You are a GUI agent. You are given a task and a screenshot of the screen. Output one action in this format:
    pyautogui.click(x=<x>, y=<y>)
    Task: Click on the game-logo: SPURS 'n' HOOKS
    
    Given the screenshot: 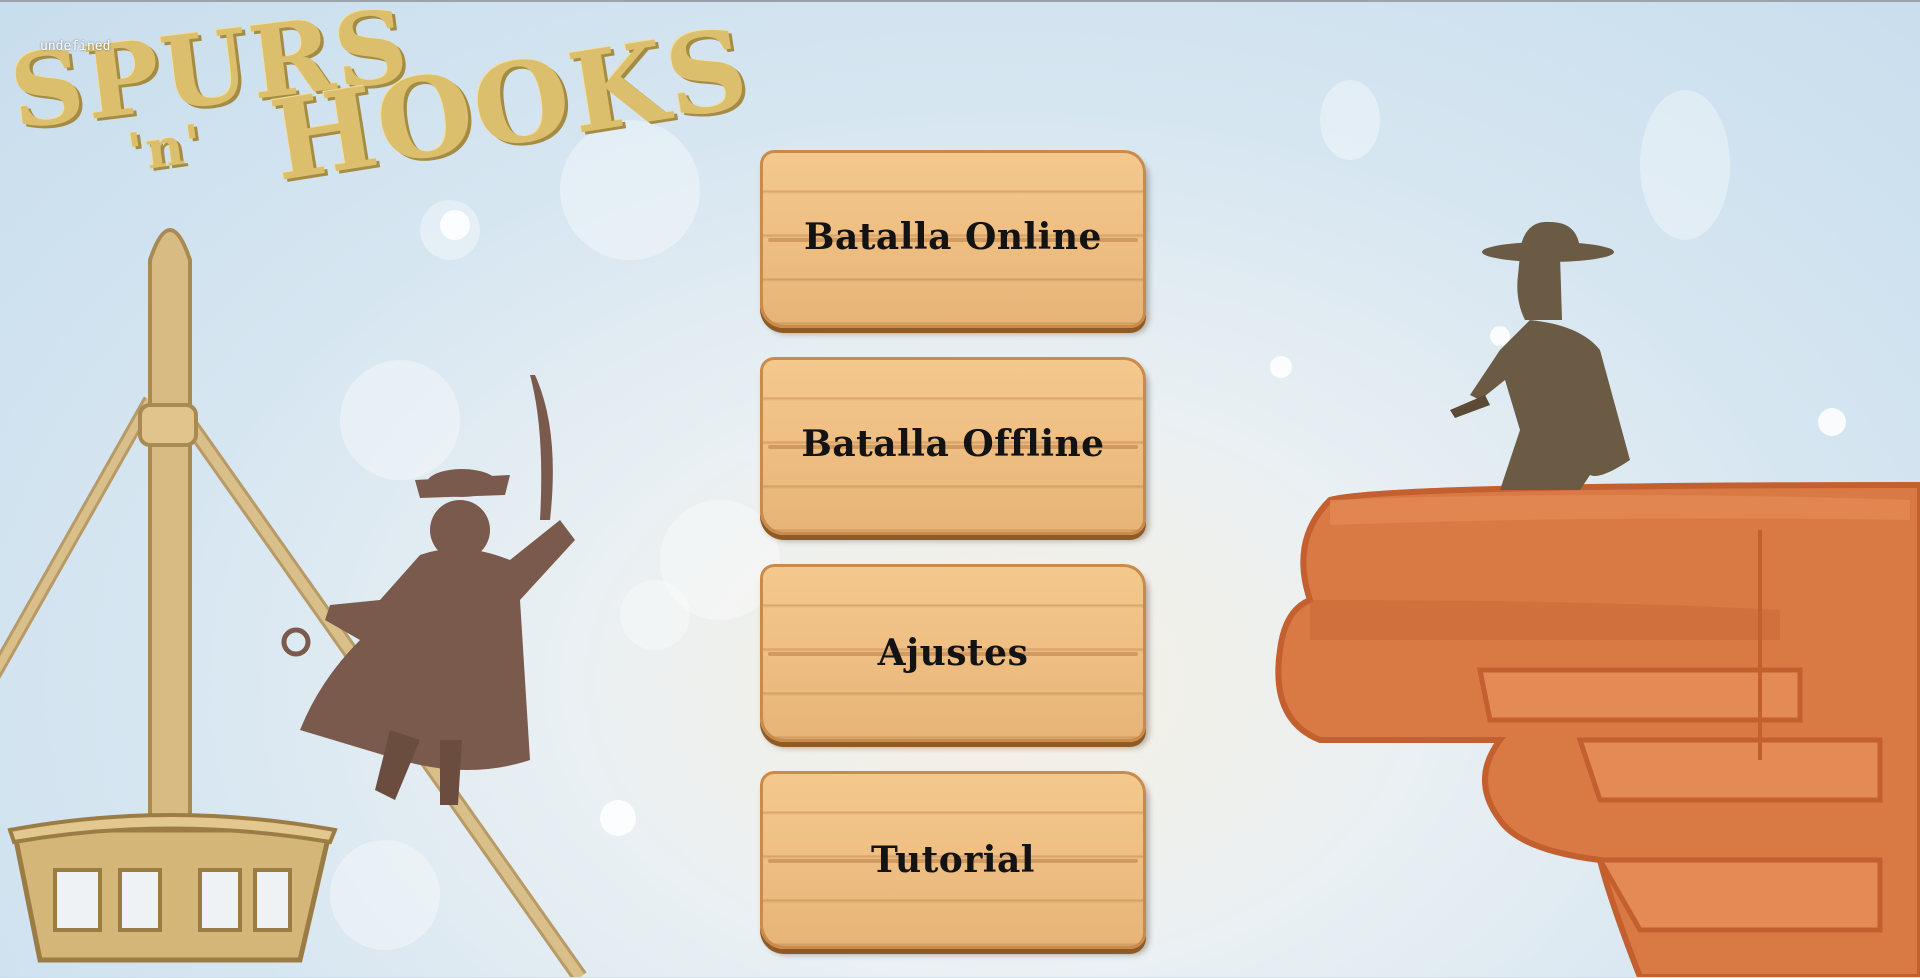 What is the action you would take?
    pyautogui.click(x=378, y=105)
    